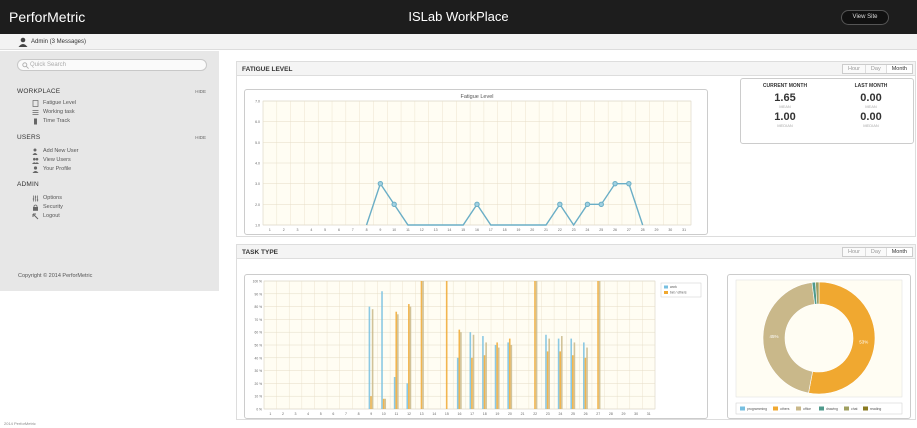 Image resolution: width=917 pixels, height=428 pixels. Describe the element at coordinates (636, 414) in the screenshot. I see `x-tick-label: 30` at that location.